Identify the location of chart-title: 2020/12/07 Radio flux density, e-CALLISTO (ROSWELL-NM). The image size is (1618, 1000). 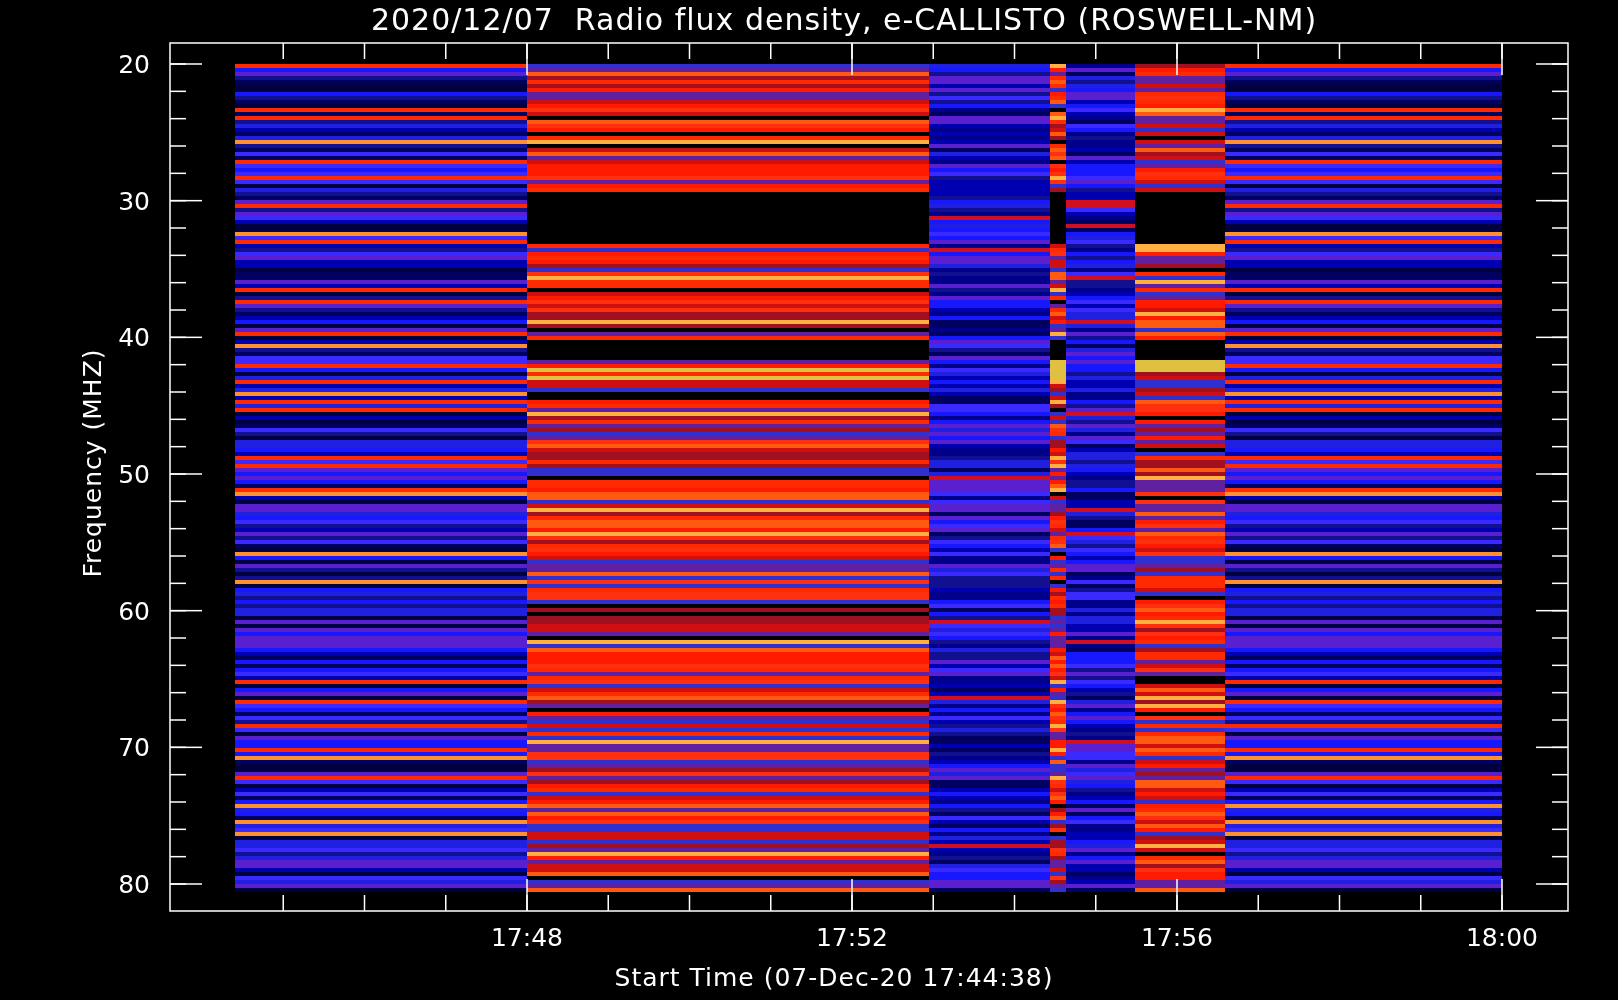
(843, 20).